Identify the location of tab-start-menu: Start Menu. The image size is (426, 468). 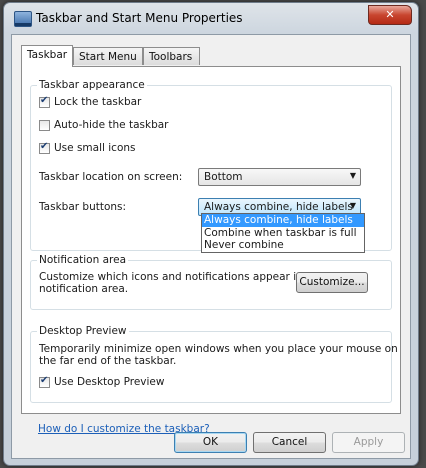
(108, 56).